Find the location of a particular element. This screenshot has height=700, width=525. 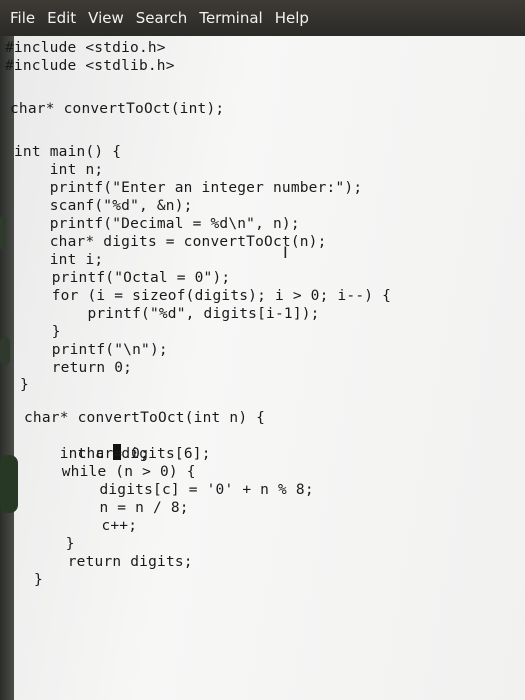

code-line: printf("\n"); is located at coordinates (92, 350).